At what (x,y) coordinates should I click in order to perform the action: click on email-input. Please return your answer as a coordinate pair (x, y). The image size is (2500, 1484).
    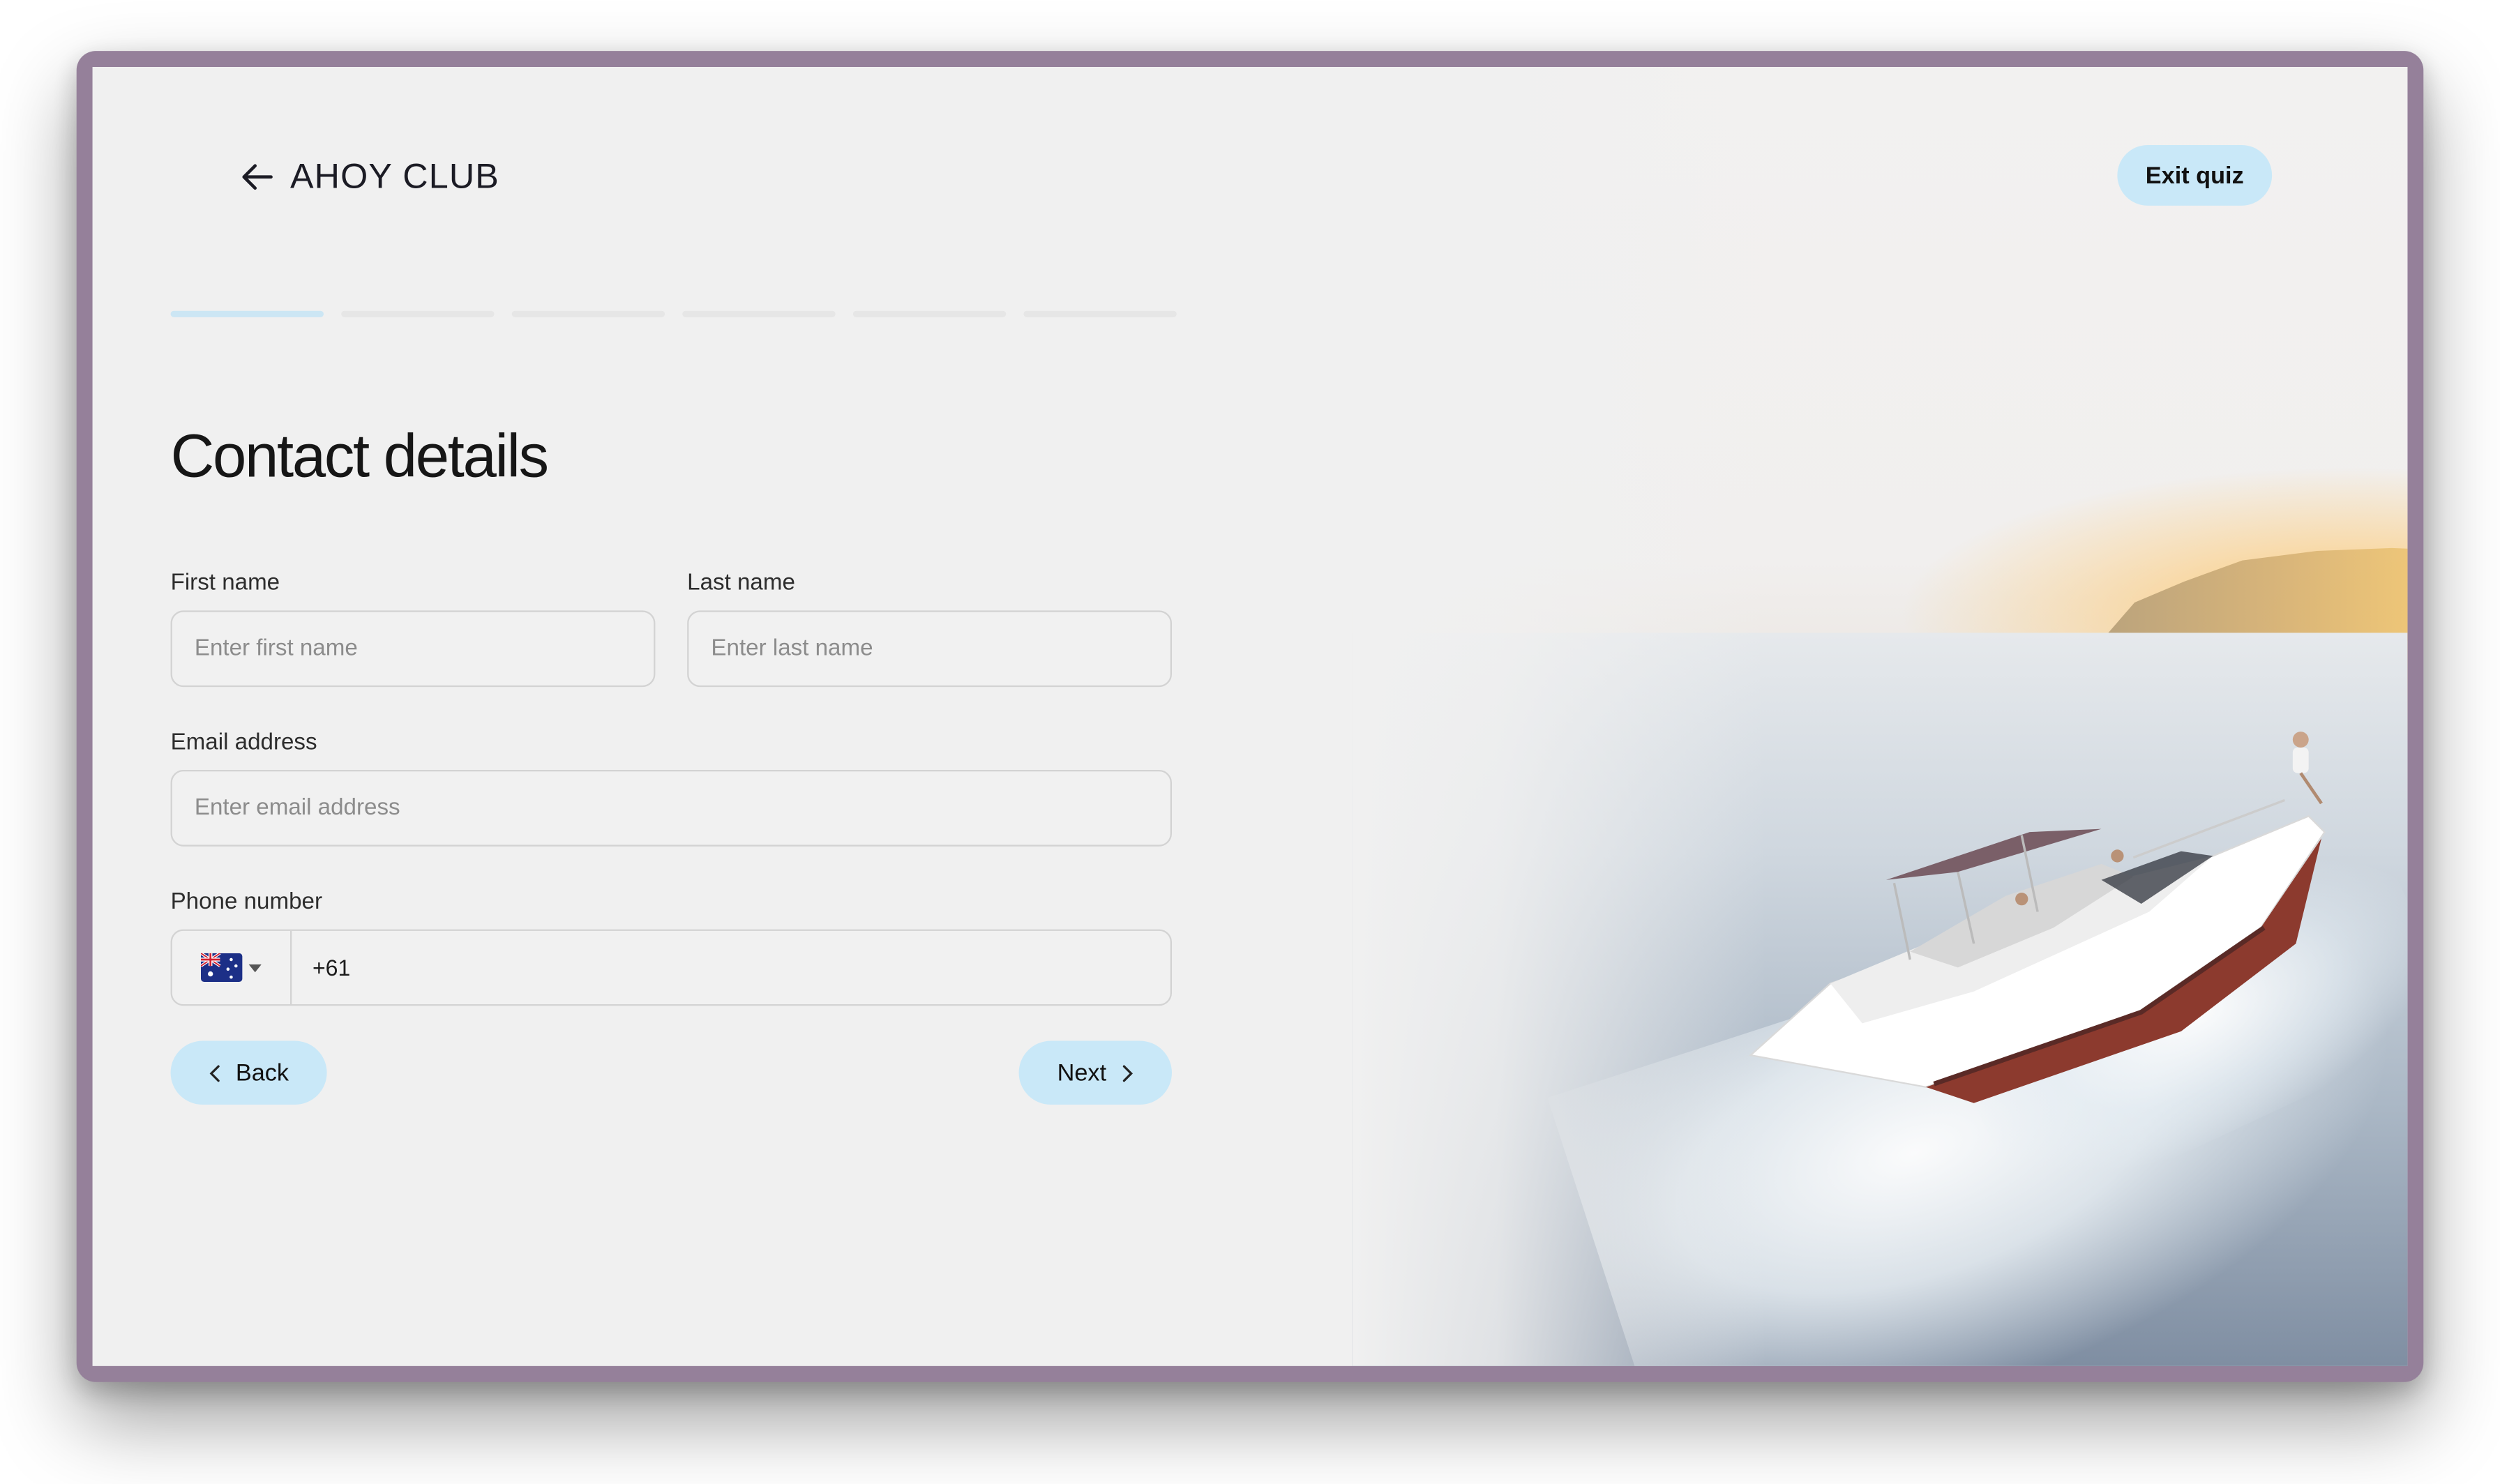
    Looking at the image, I should click on (671, 808).